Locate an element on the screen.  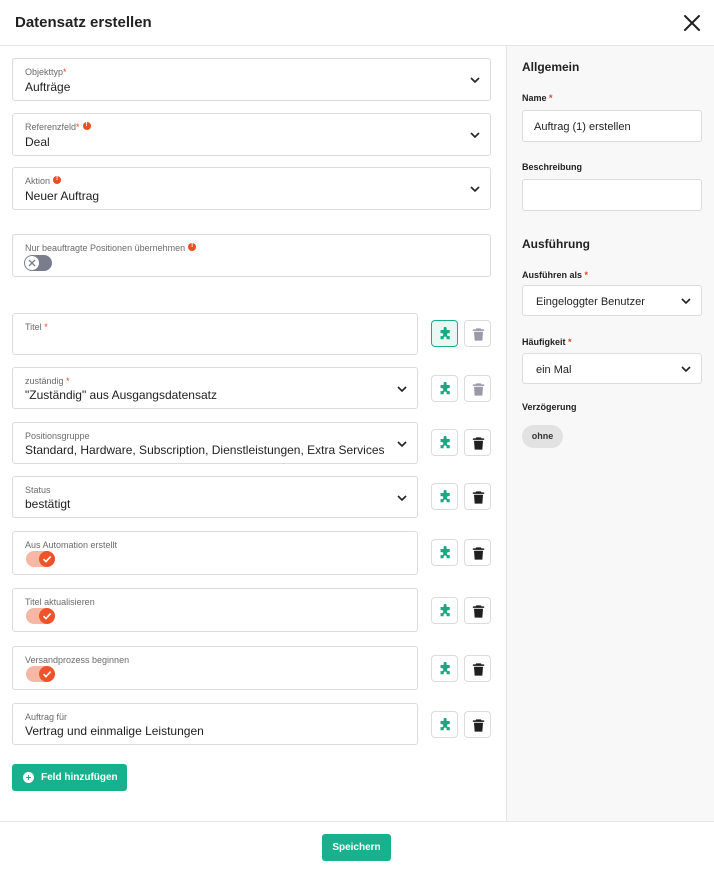
add-field-button: Feld hinzufügen is located at coordinates (69, 777).